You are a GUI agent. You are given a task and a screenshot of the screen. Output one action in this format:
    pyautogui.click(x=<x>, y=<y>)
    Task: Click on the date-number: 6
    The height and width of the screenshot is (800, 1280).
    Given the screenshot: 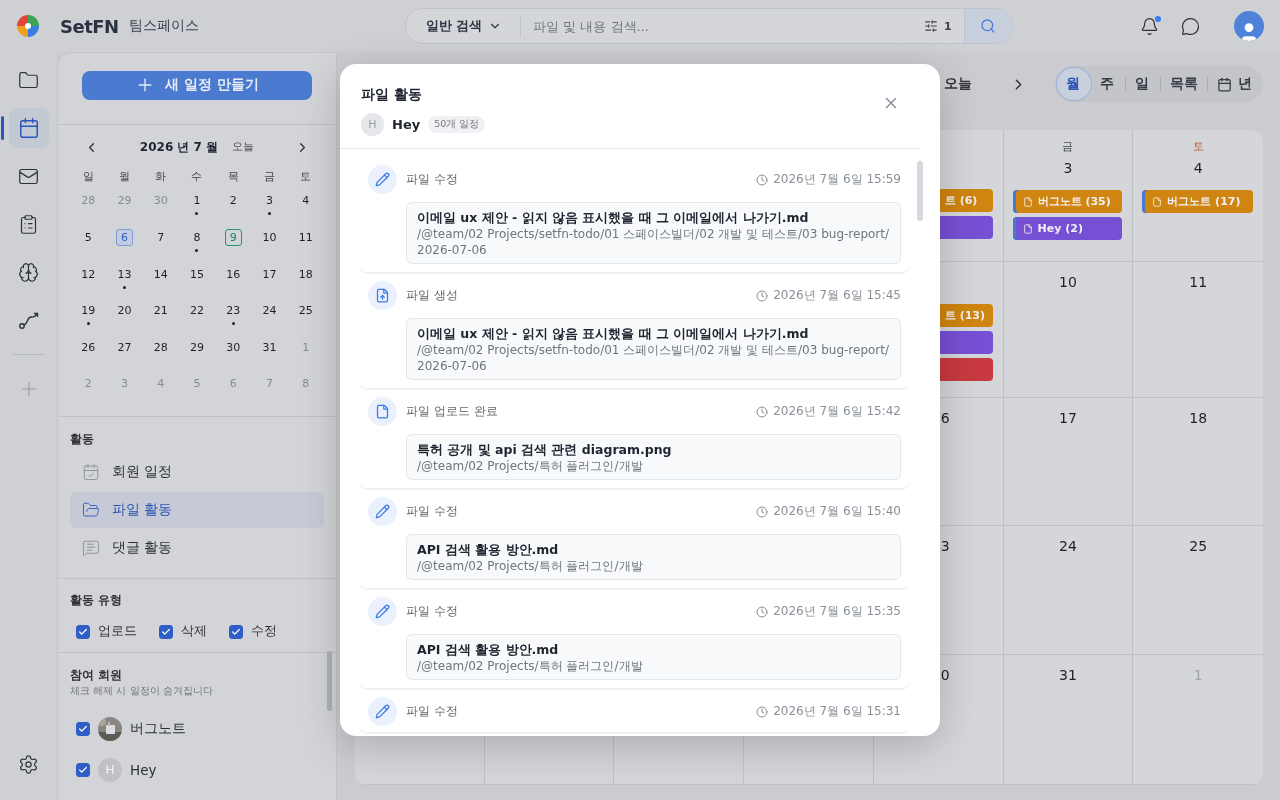 What is the action you would take?
    pyautogui.click(x=945, y=419)
    